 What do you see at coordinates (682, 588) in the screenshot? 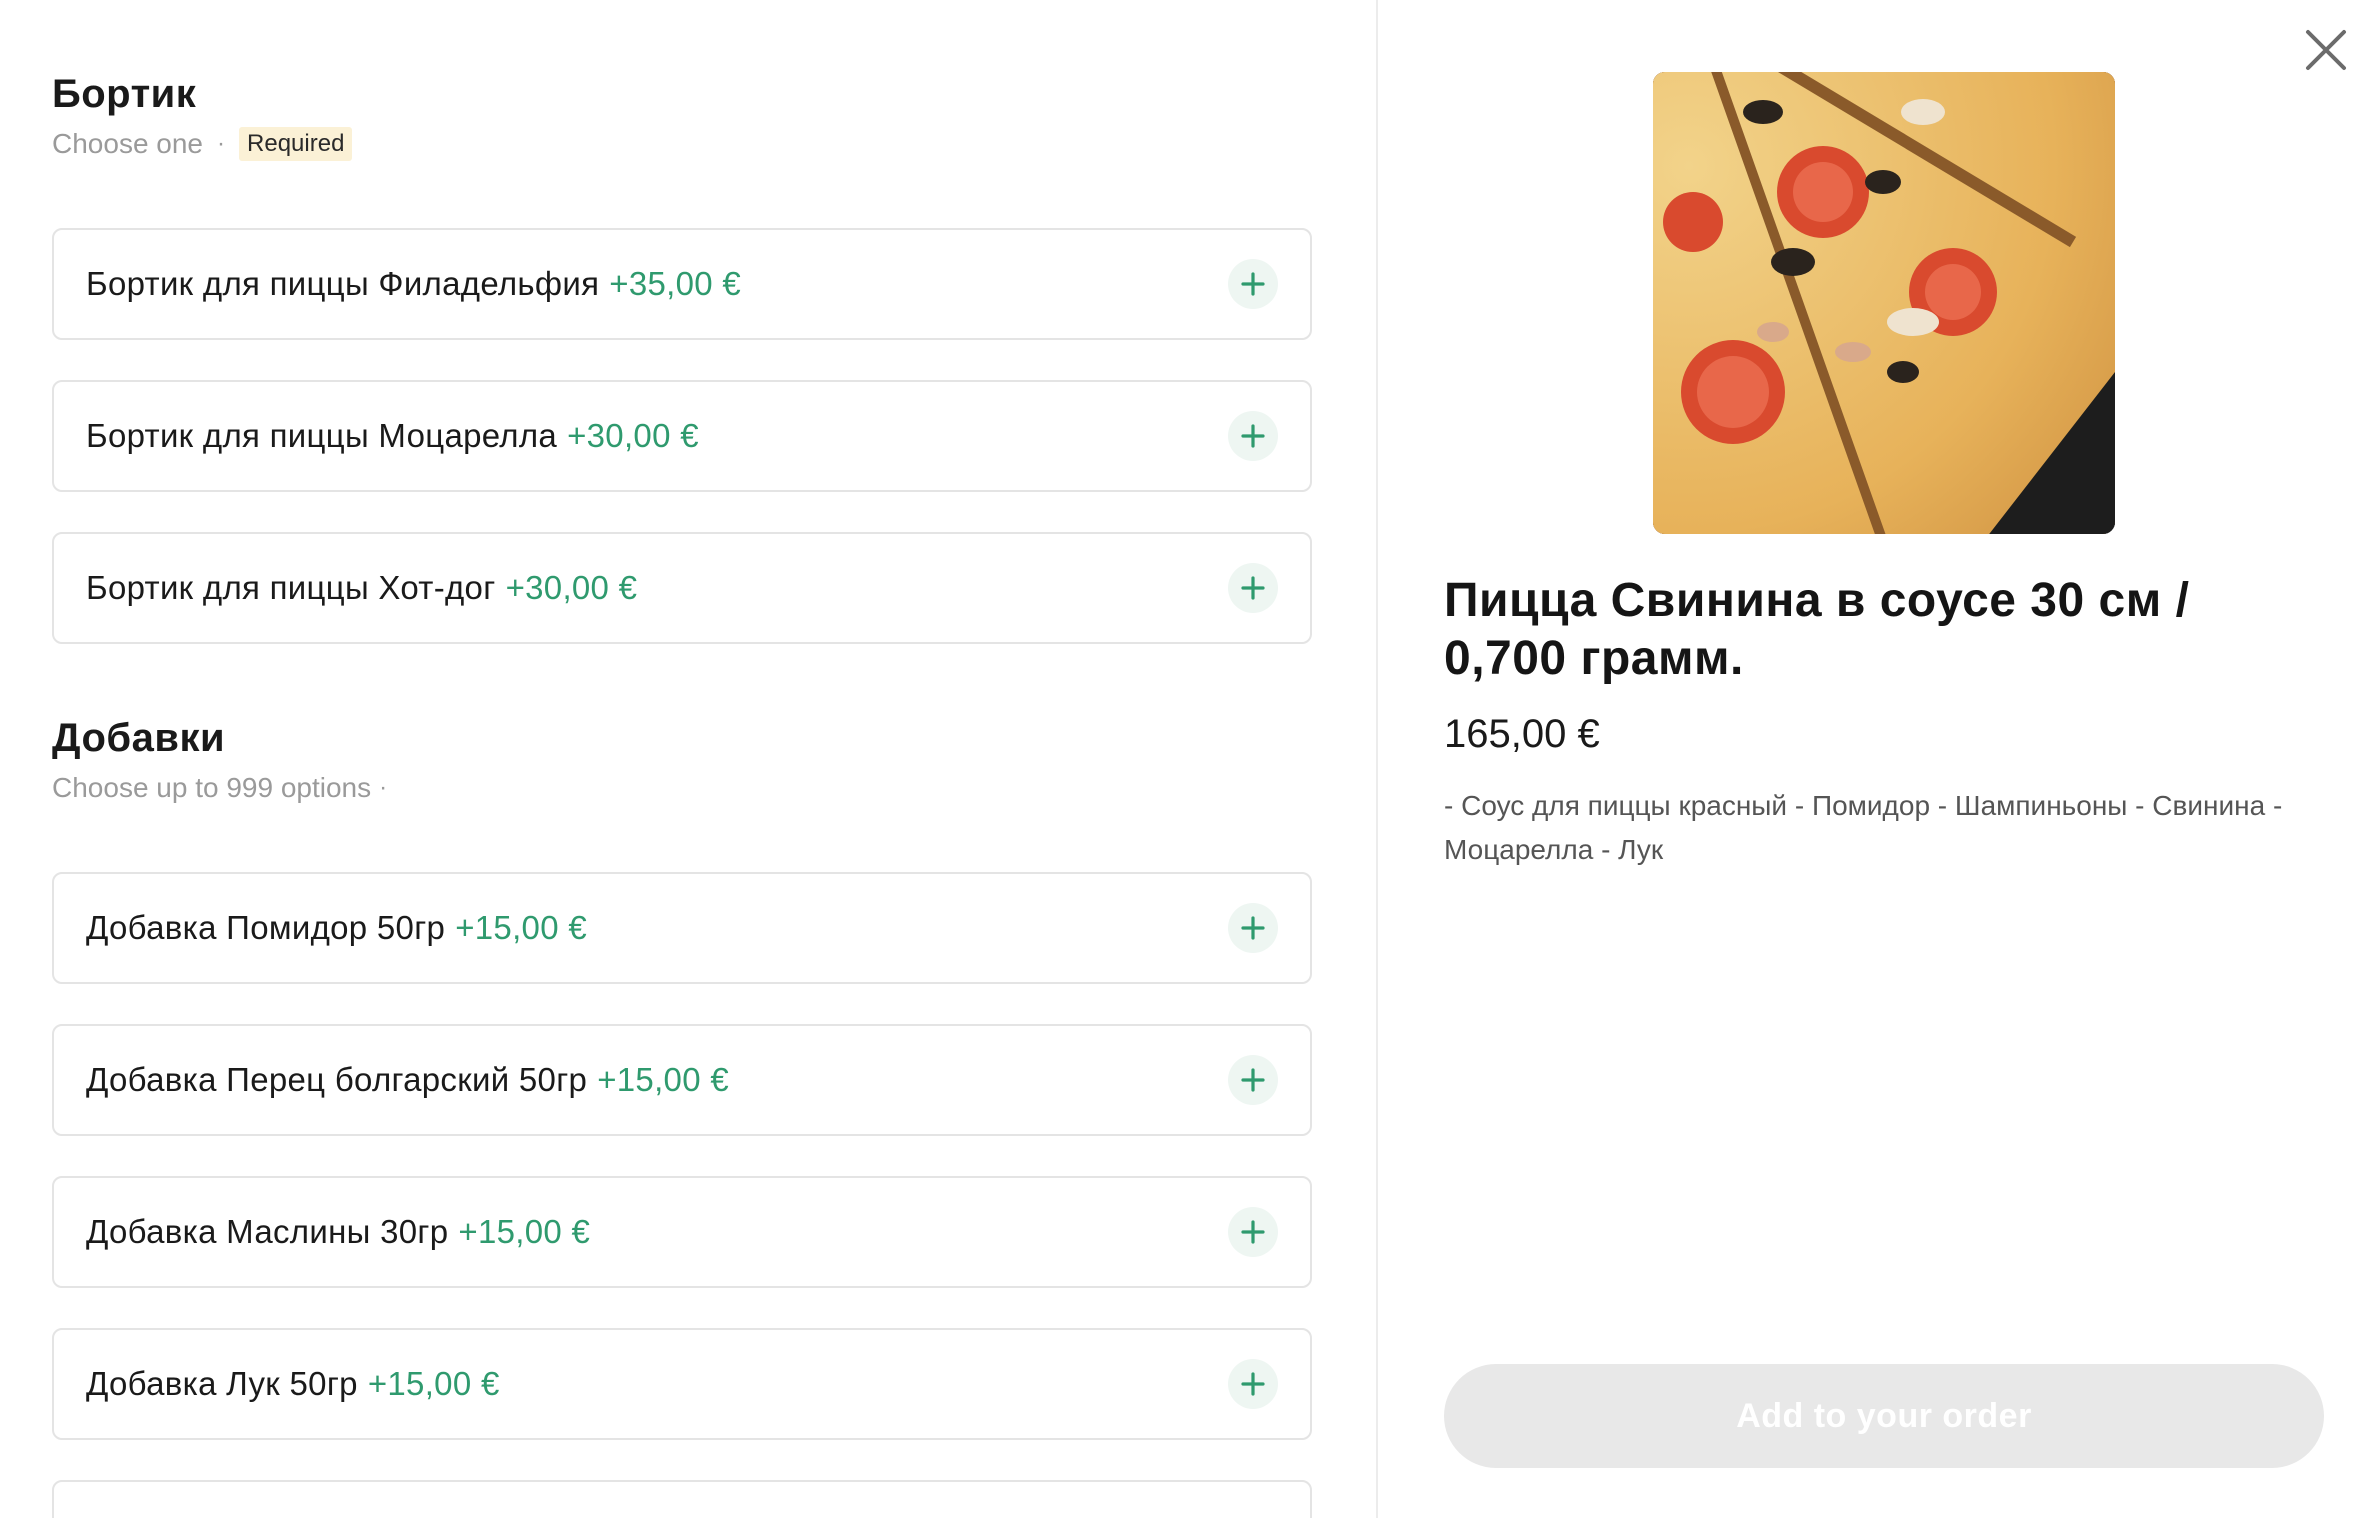
I see `option-item: Бортик для пиццы Хот-дог +30,00 €` at bounding box center [682, 588].